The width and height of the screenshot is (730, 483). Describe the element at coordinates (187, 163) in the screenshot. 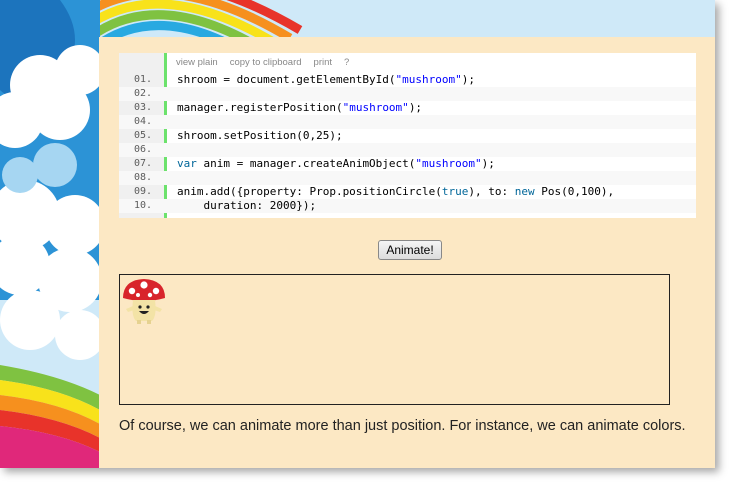

I see `code-token: var` at that location.